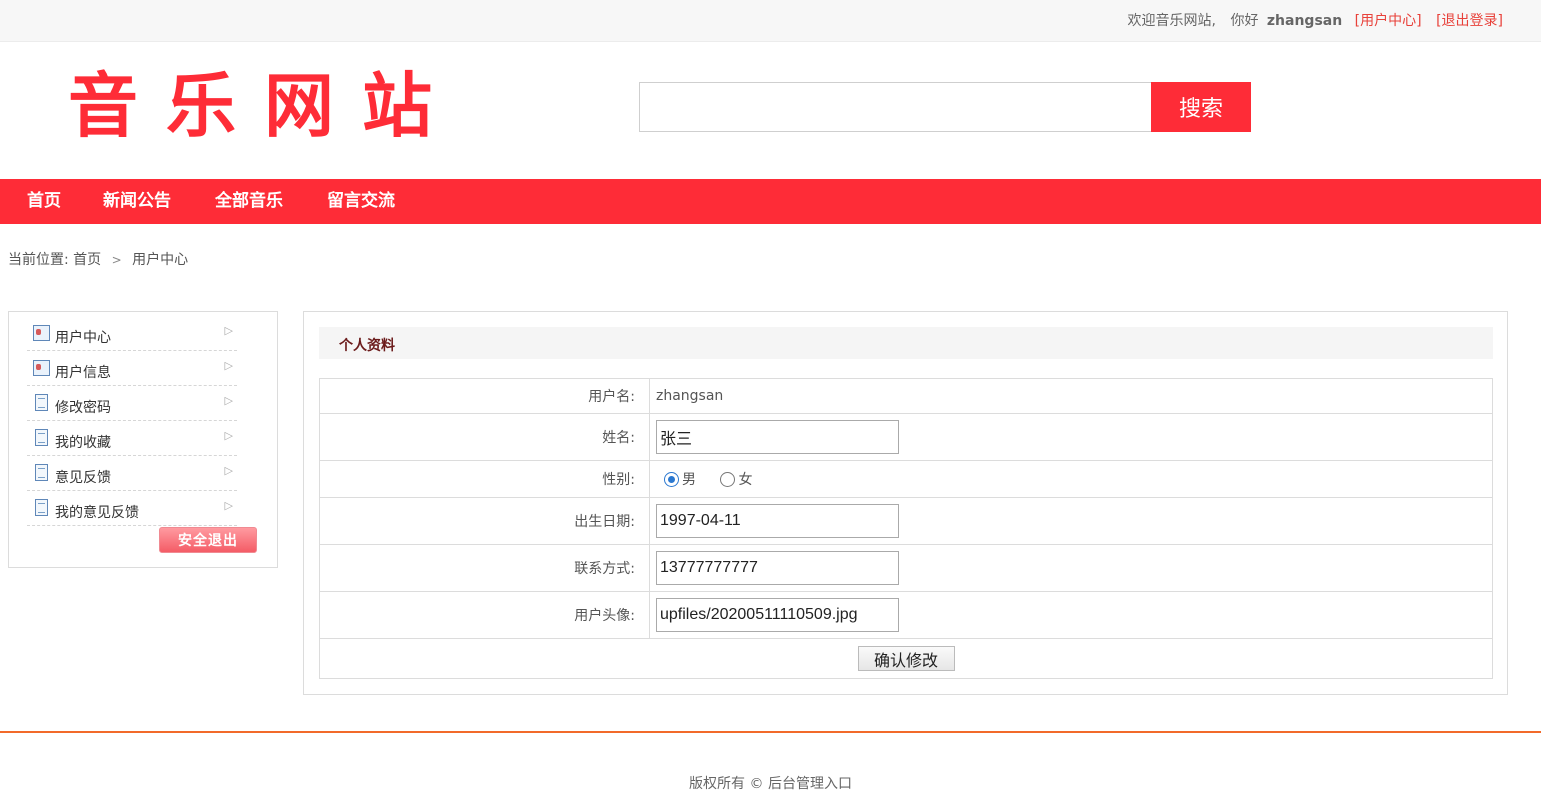 This screenshot has height=809, width=1541. I want to click on nav-item-news: 新闻公告, so click(137, 201).